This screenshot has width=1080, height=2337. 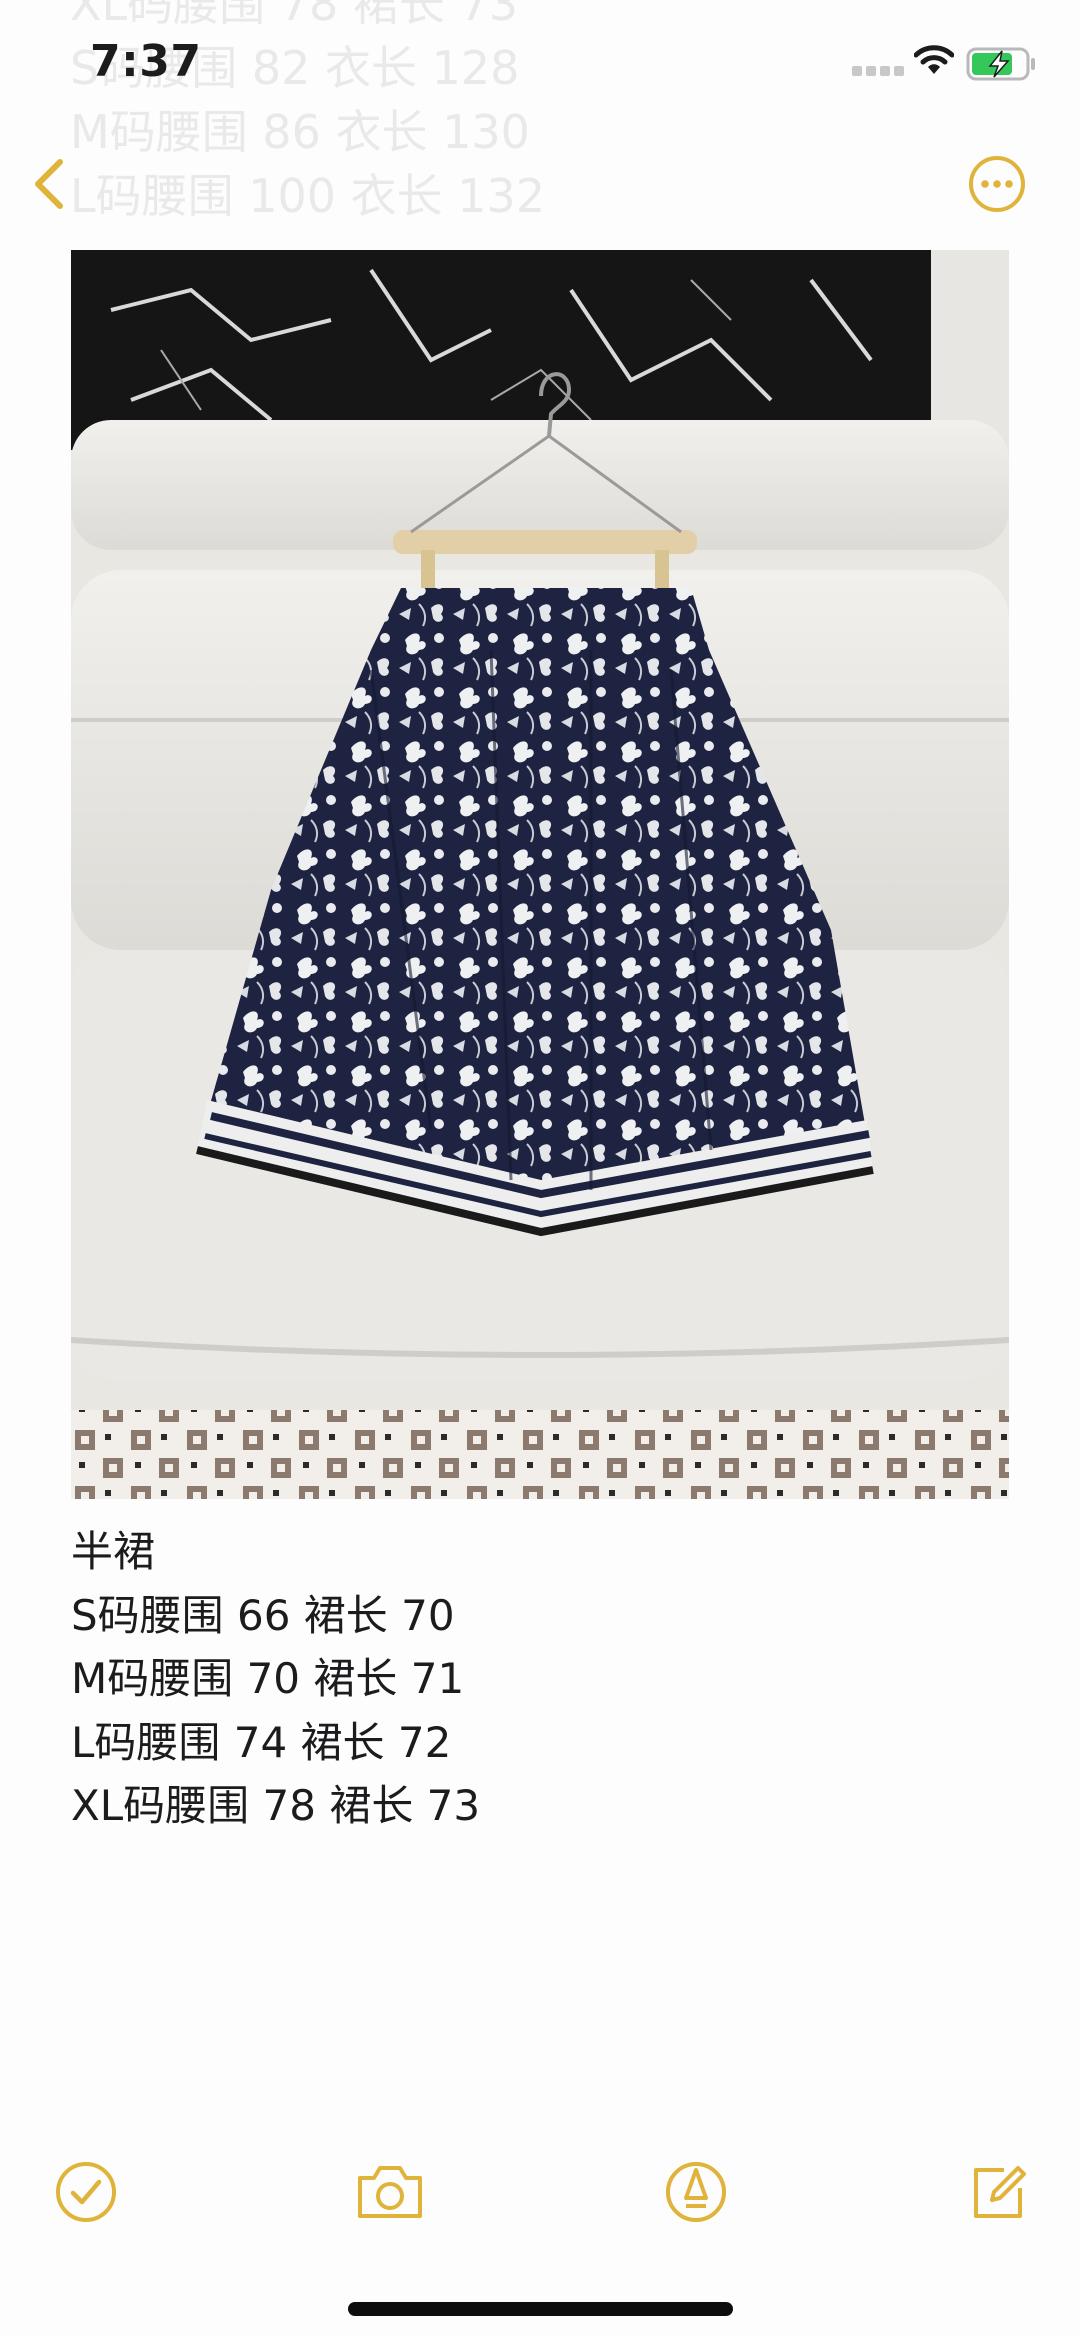 What do you see at coordinates (997, 184) in the screenshot?
I see `more-options-icon` at bounding box center [997, 184].